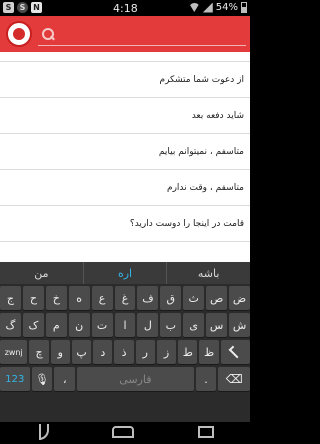  Describe the element at coordinates (194, 325) in the screenshot. I see `key: ی` at that location.